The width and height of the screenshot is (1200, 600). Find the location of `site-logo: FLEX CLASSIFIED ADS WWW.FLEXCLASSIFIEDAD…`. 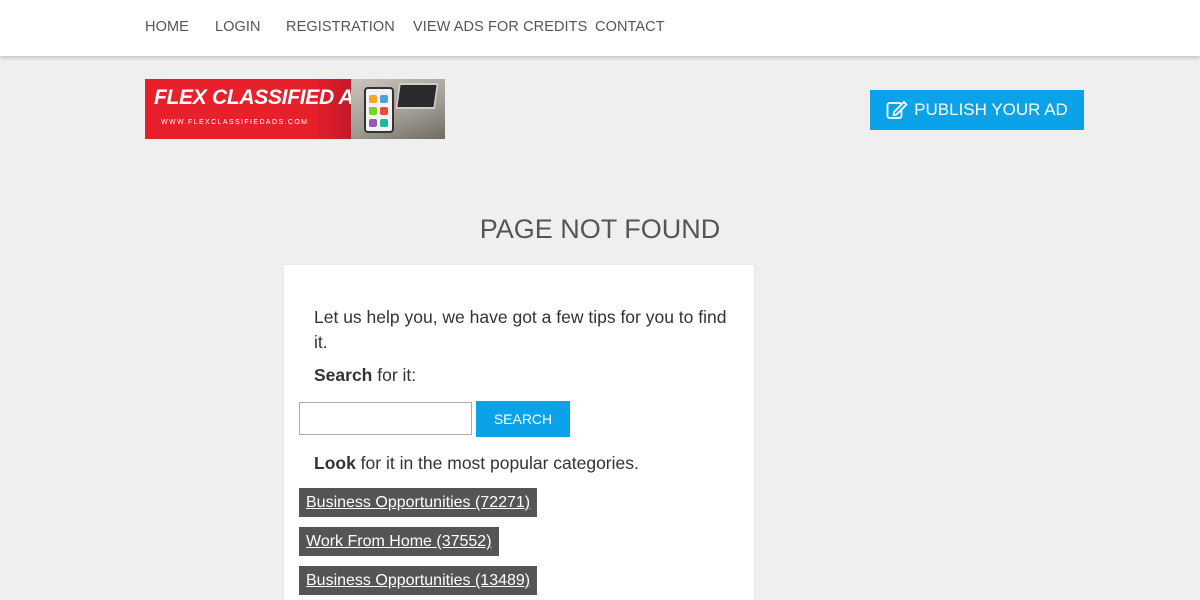

site-logo: FLEX CLASSIFIED ADS WWW.FLEXCLASSIFIEDAD… is located at coordinates (295, 109).